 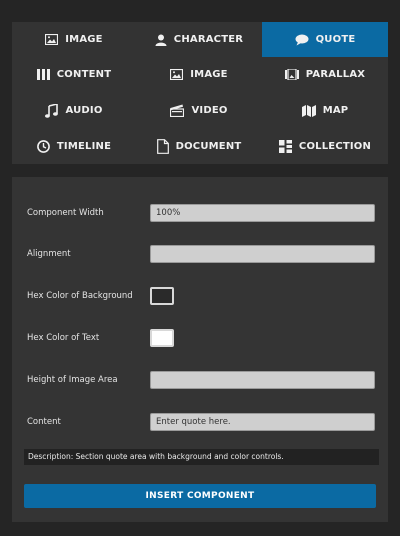 I want to click on tab-label: TIMELINE, so click(x=84, y=146).